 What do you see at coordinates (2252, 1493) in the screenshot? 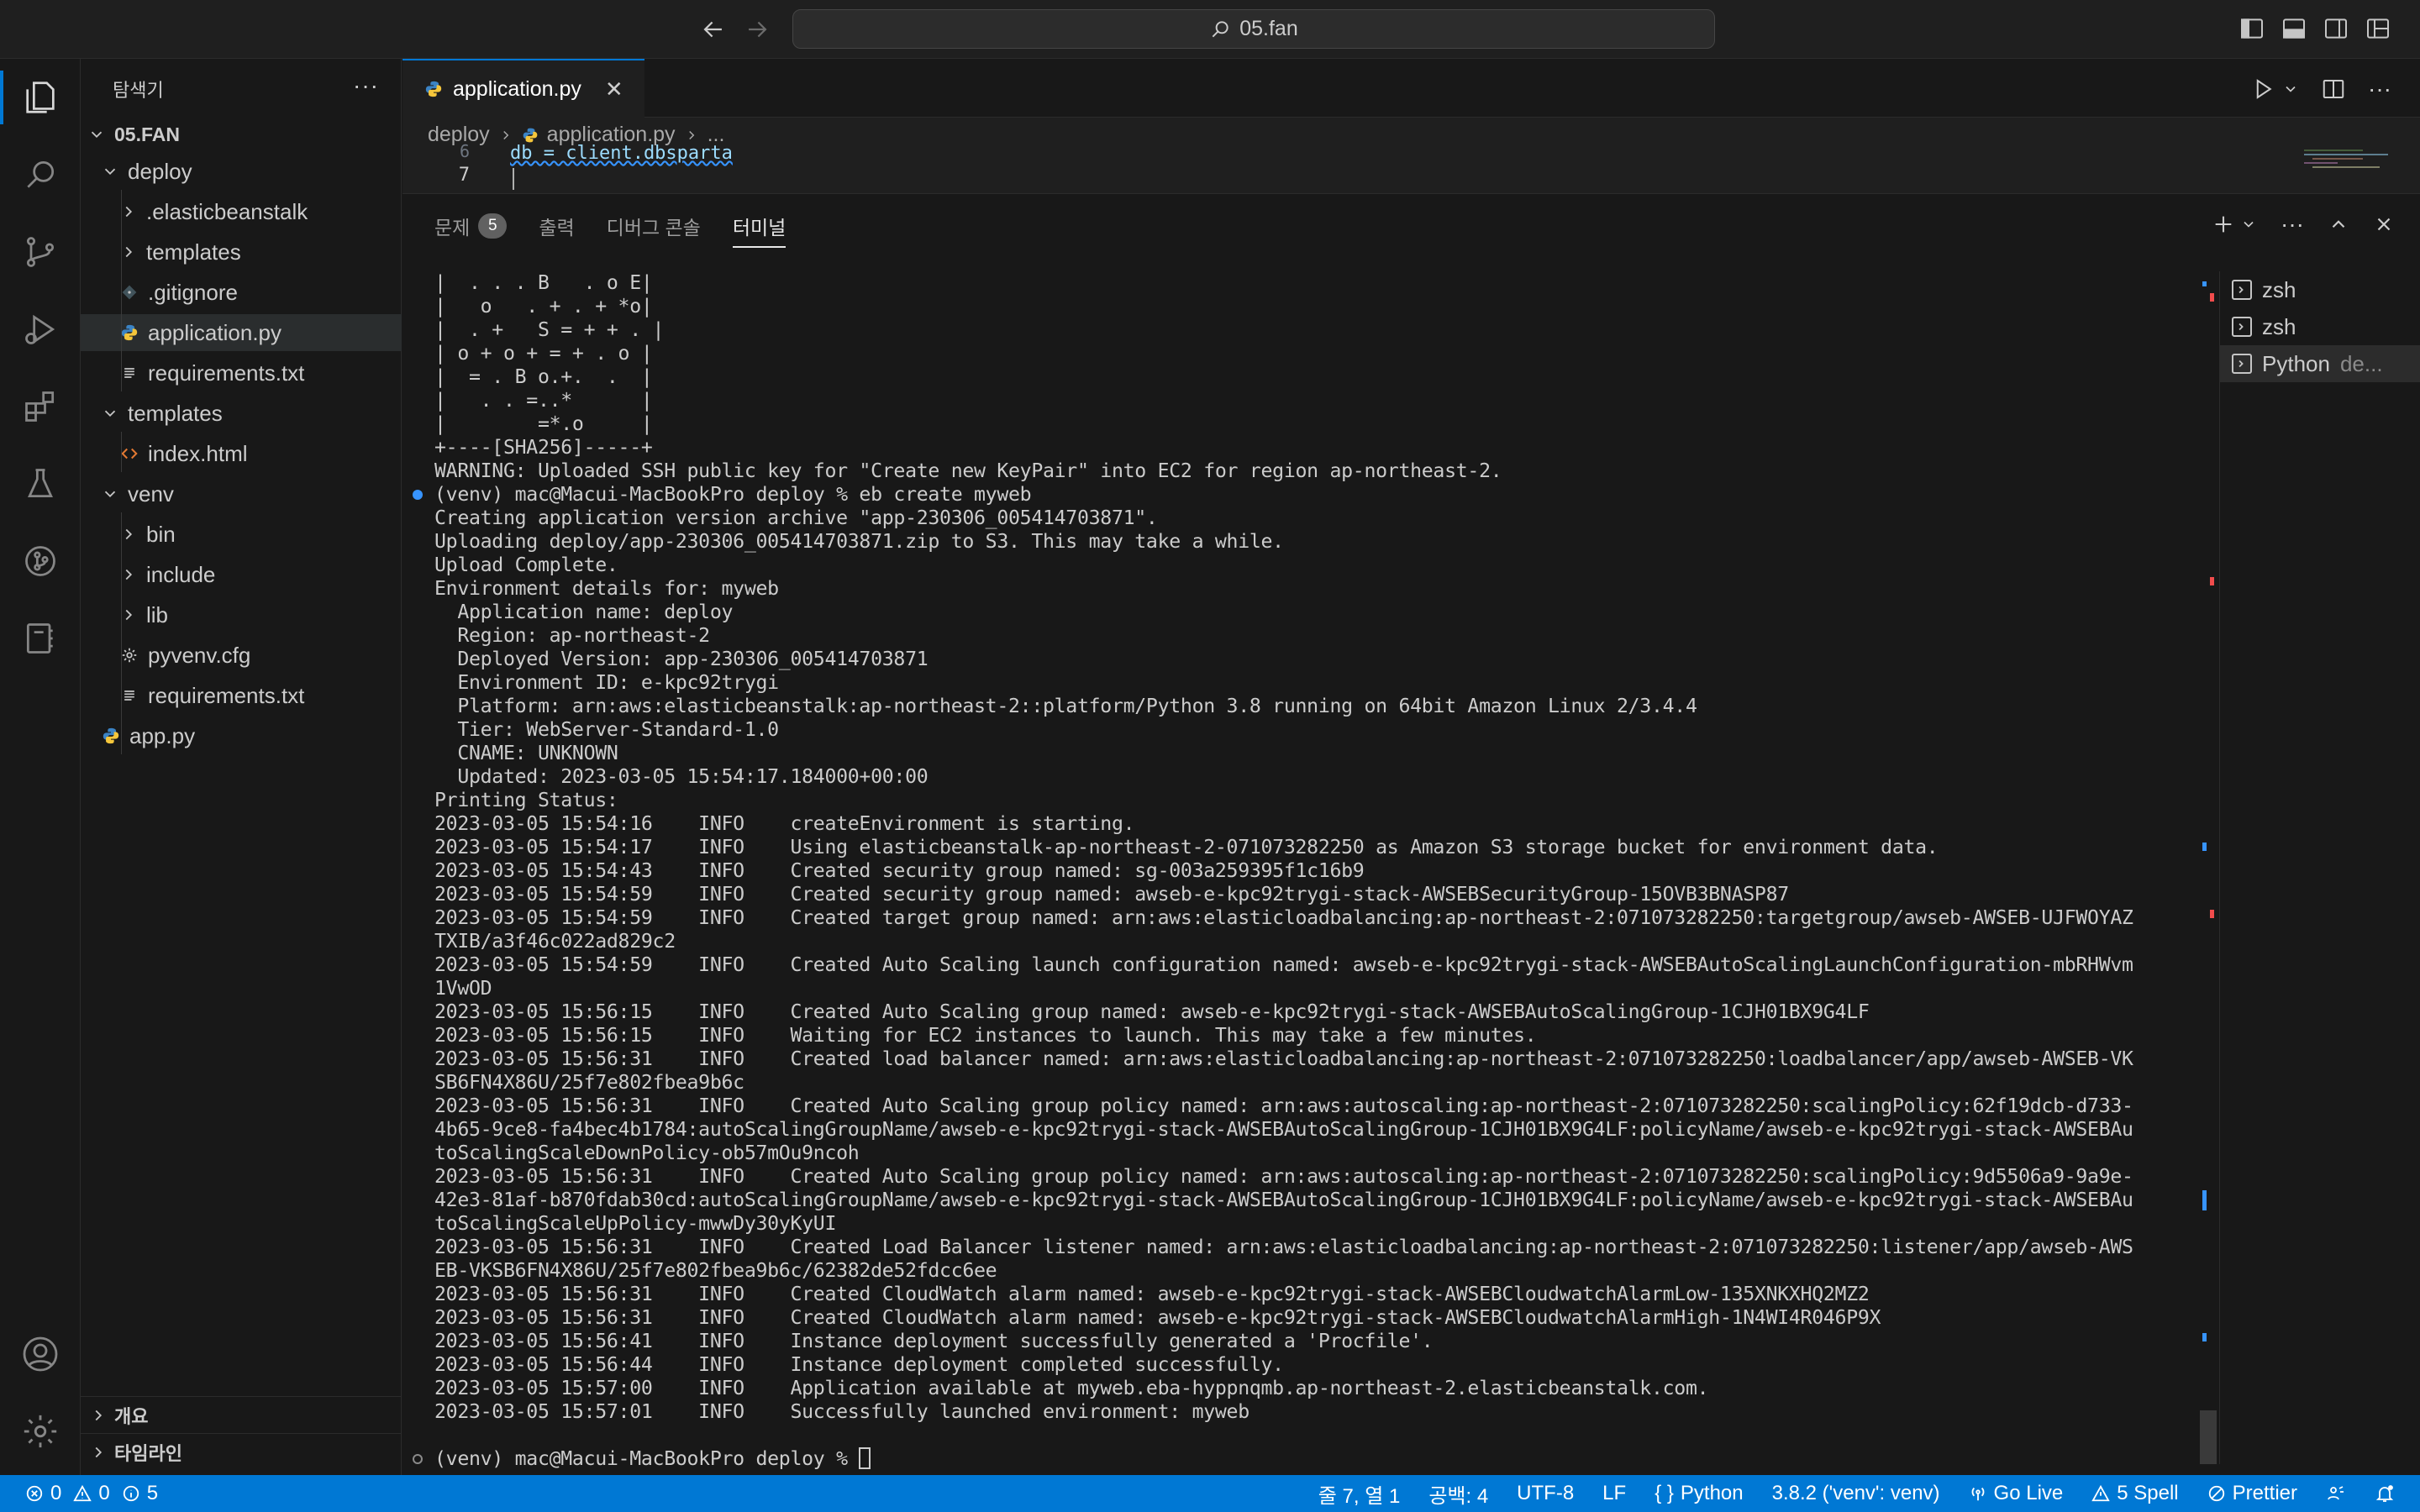
I see `prettier-status: Prettier` at bounding box center [2252, 1493].